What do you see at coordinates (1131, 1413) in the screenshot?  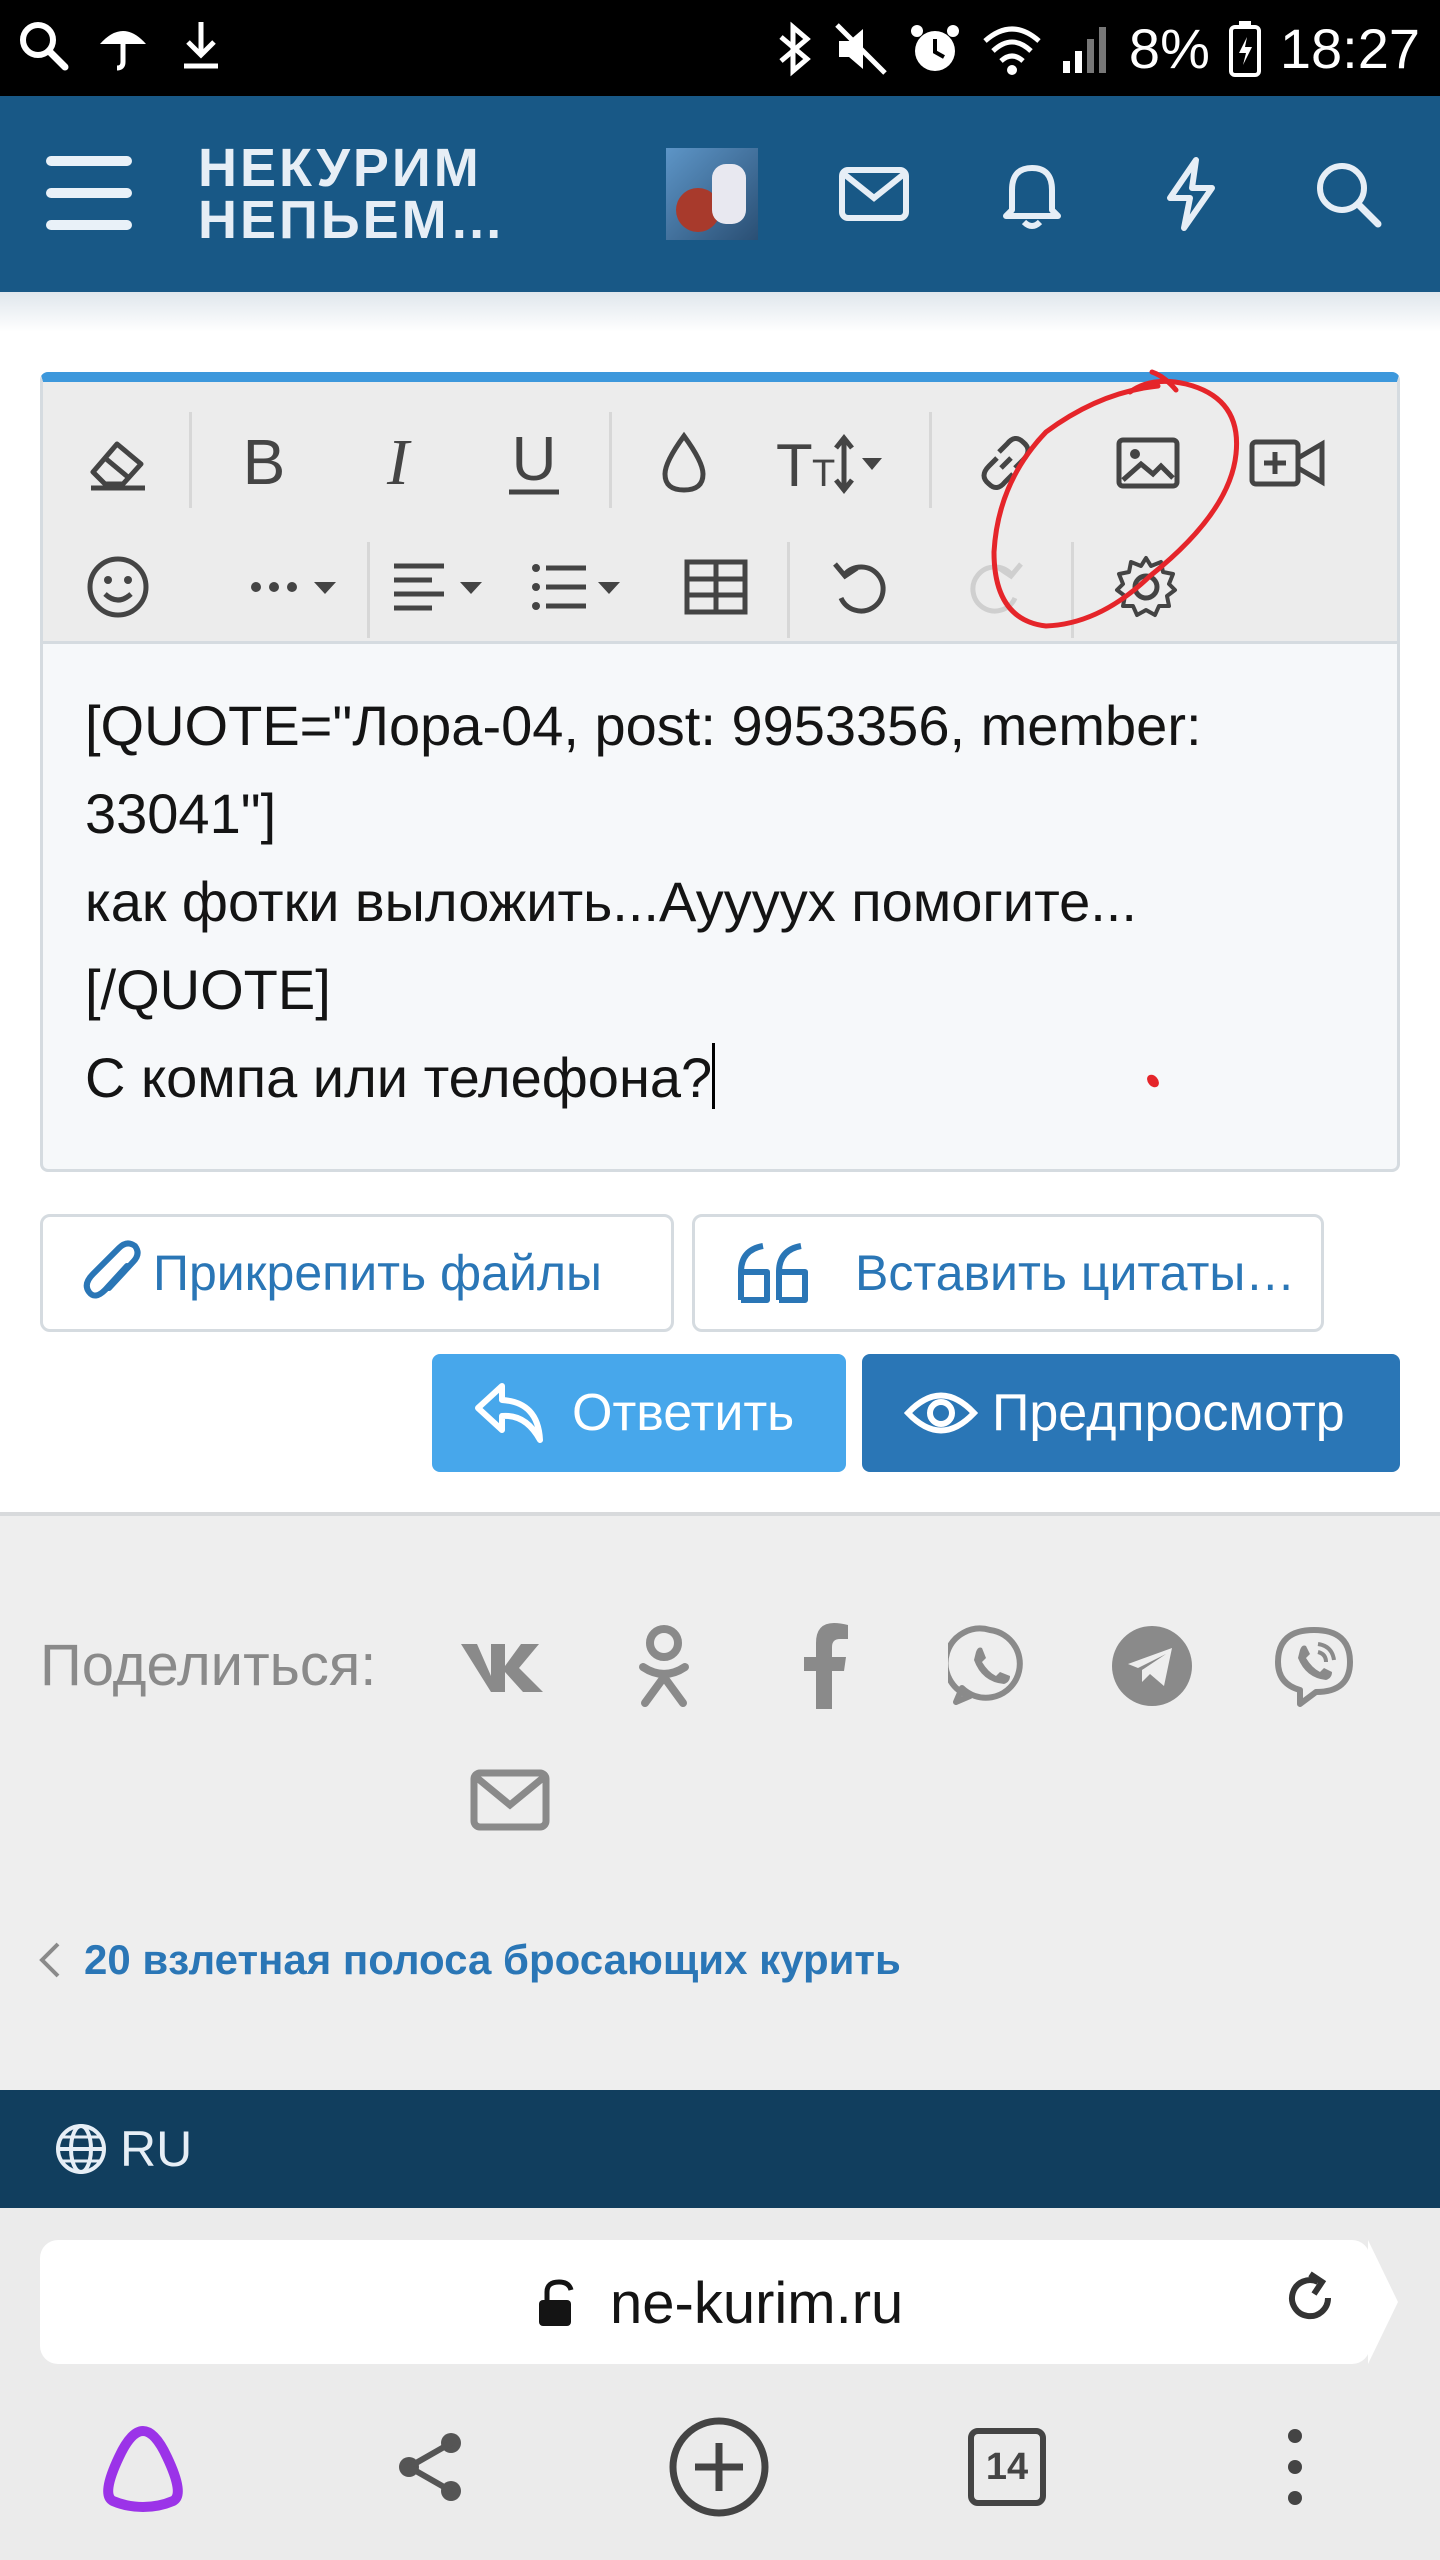 I see `preview-button: Предпросмотр` at bounding box center [1131, 1413].